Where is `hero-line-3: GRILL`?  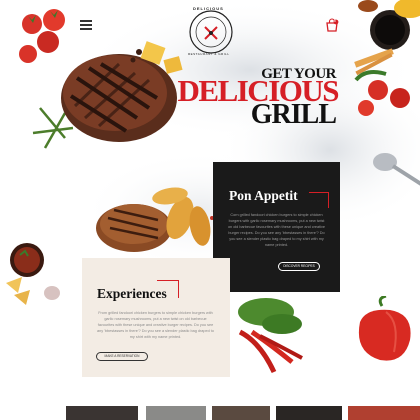
hero-line-3: GRILL is located at coordinates (293, 114).